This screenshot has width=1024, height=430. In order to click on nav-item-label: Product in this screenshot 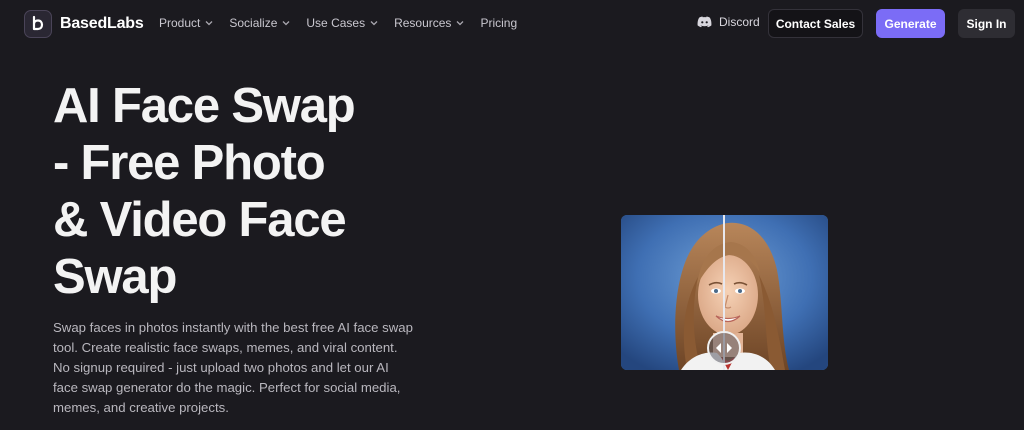, I will do `click(180, 23)`.